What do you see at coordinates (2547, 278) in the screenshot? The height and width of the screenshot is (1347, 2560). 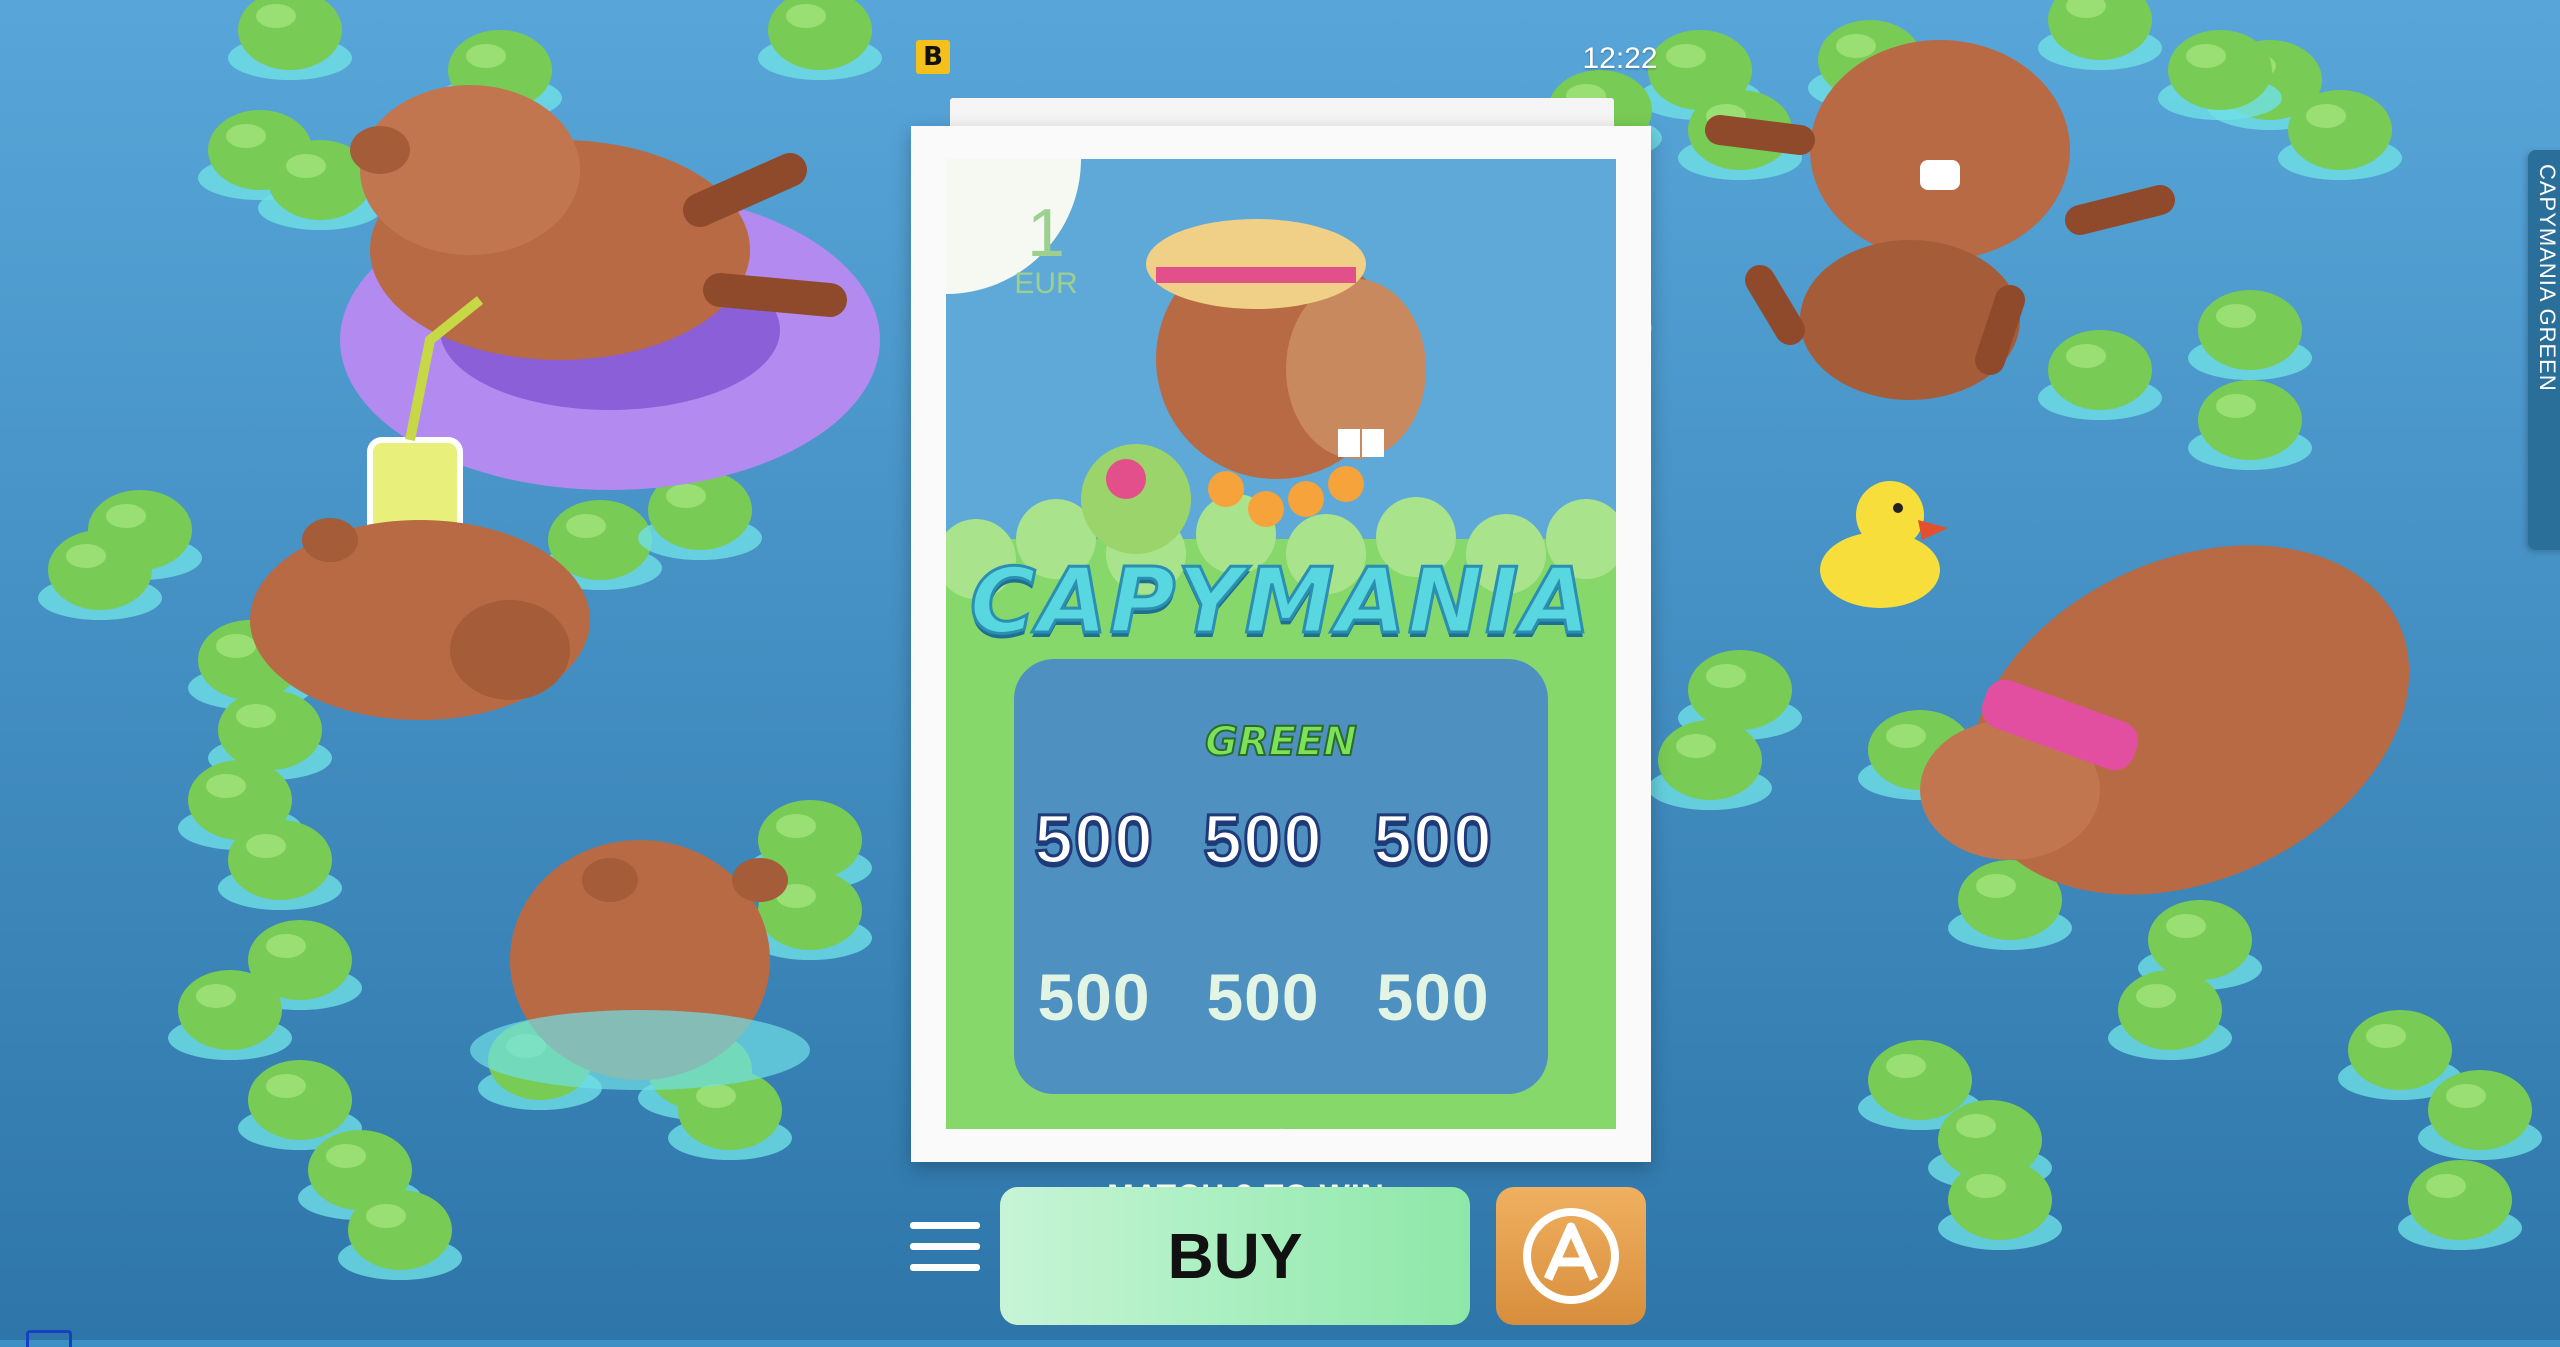 I see `side-tab-label: CAPYMANIA GREEN` at bounding box center [2547, 278].